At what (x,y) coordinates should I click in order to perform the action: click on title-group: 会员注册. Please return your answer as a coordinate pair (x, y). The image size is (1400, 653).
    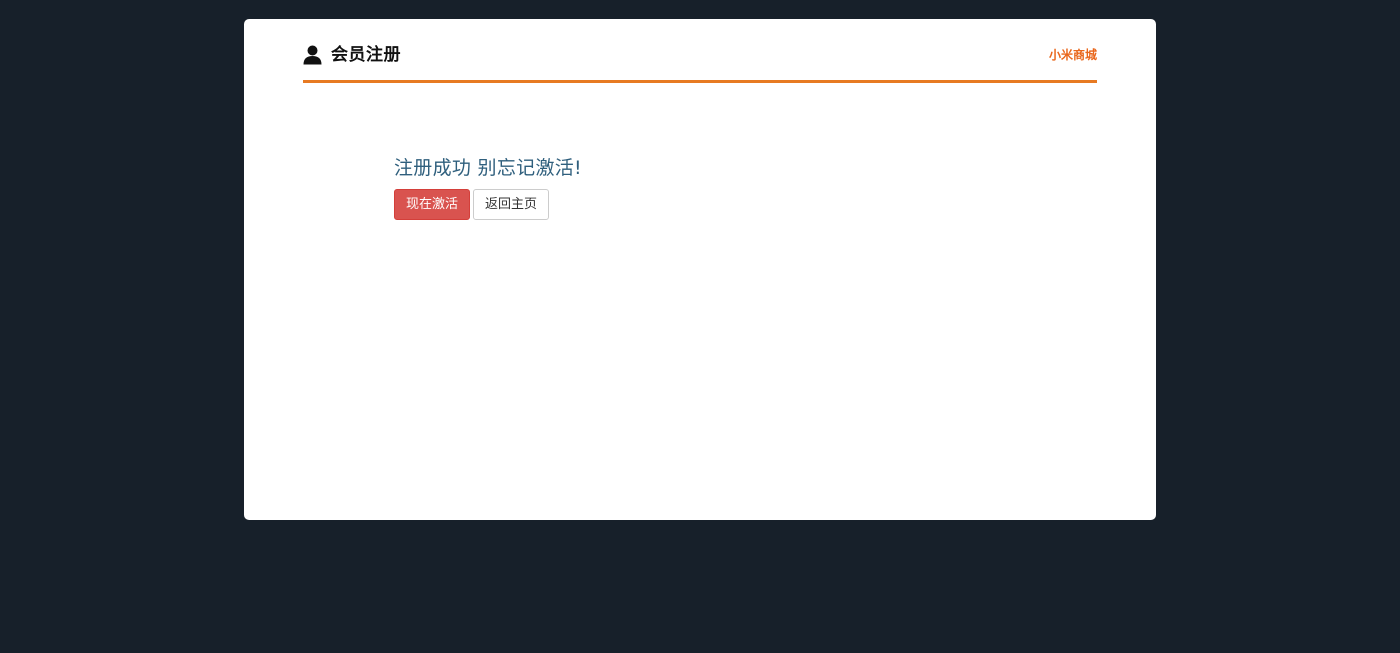
    Looking at the image, I should click on (352, 55).